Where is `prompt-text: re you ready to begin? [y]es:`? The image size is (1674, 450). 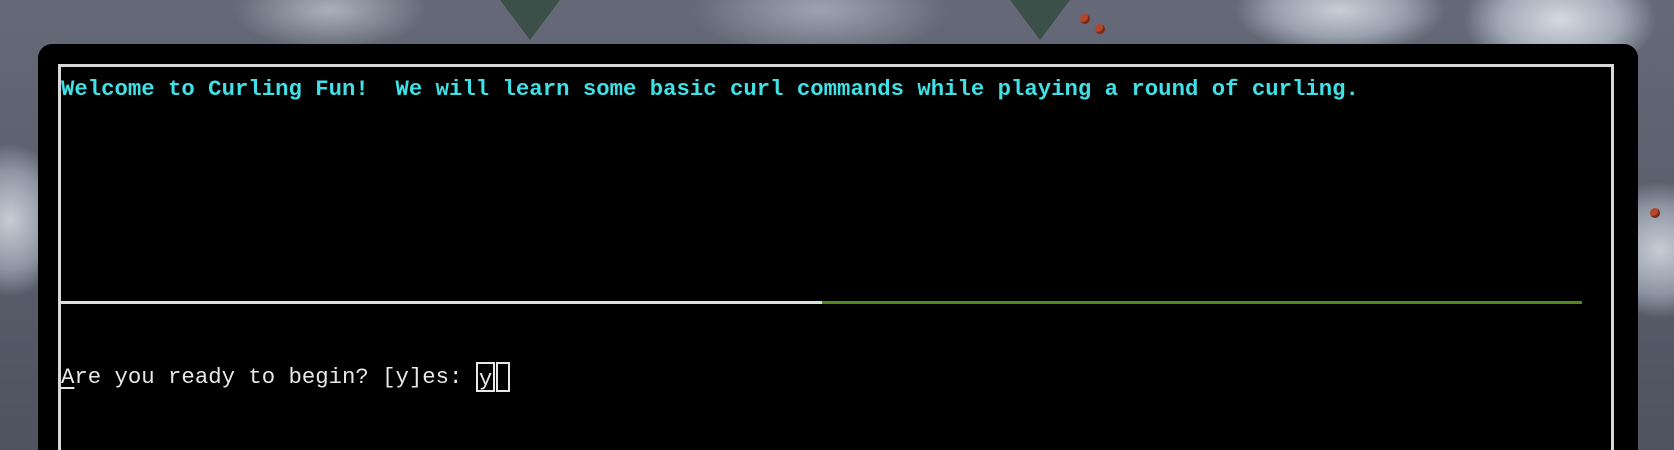 prompt-text: re you ready to begin? [y]es: is located at coordinates (275, 377).